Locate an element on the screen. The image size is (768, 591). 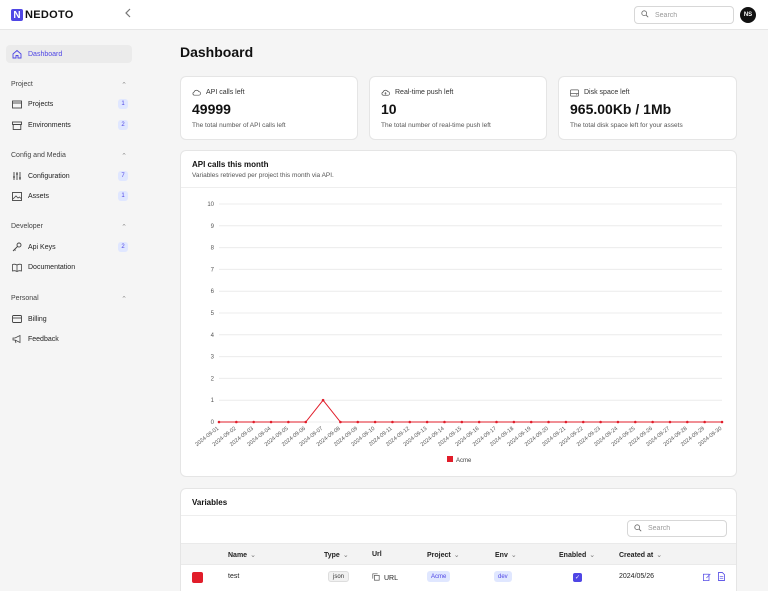
column-label: Enabled is located at coordinates (573, 555).